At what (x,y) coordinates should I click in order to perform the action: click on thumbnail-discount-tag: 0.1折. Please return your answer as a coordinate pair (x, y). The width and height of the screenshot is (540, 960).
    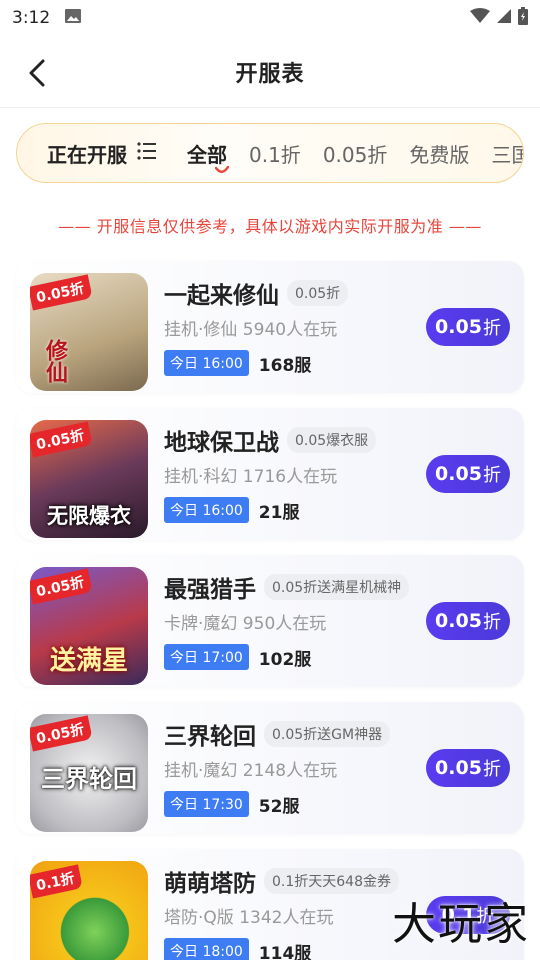
    Looking at the image, I should click on (56, 881).